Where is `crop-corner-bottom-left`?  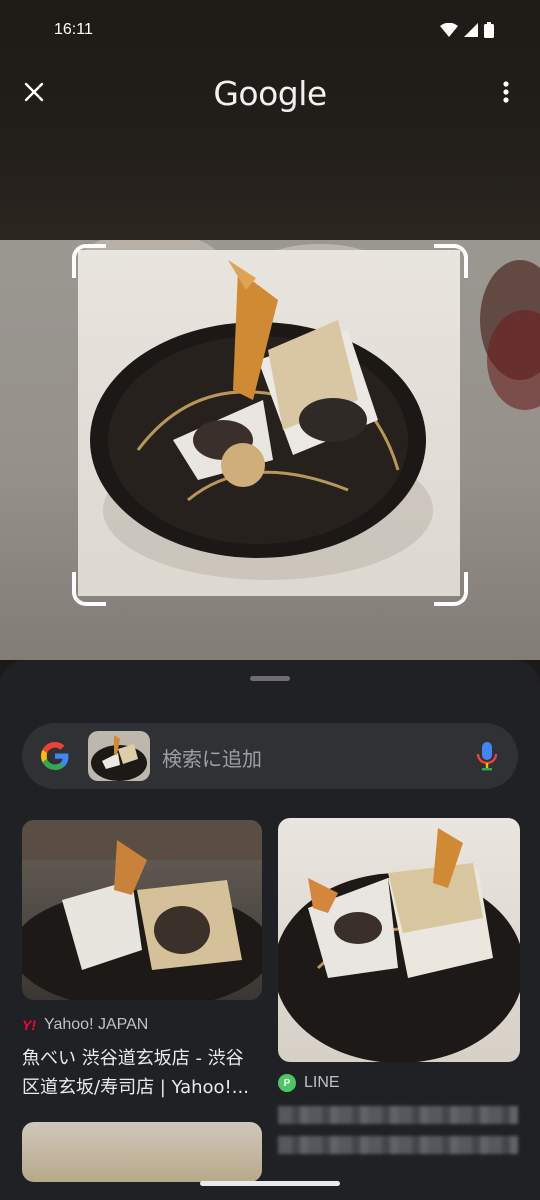
crop-corner-bottom-left is located at coordinates (89, 589).